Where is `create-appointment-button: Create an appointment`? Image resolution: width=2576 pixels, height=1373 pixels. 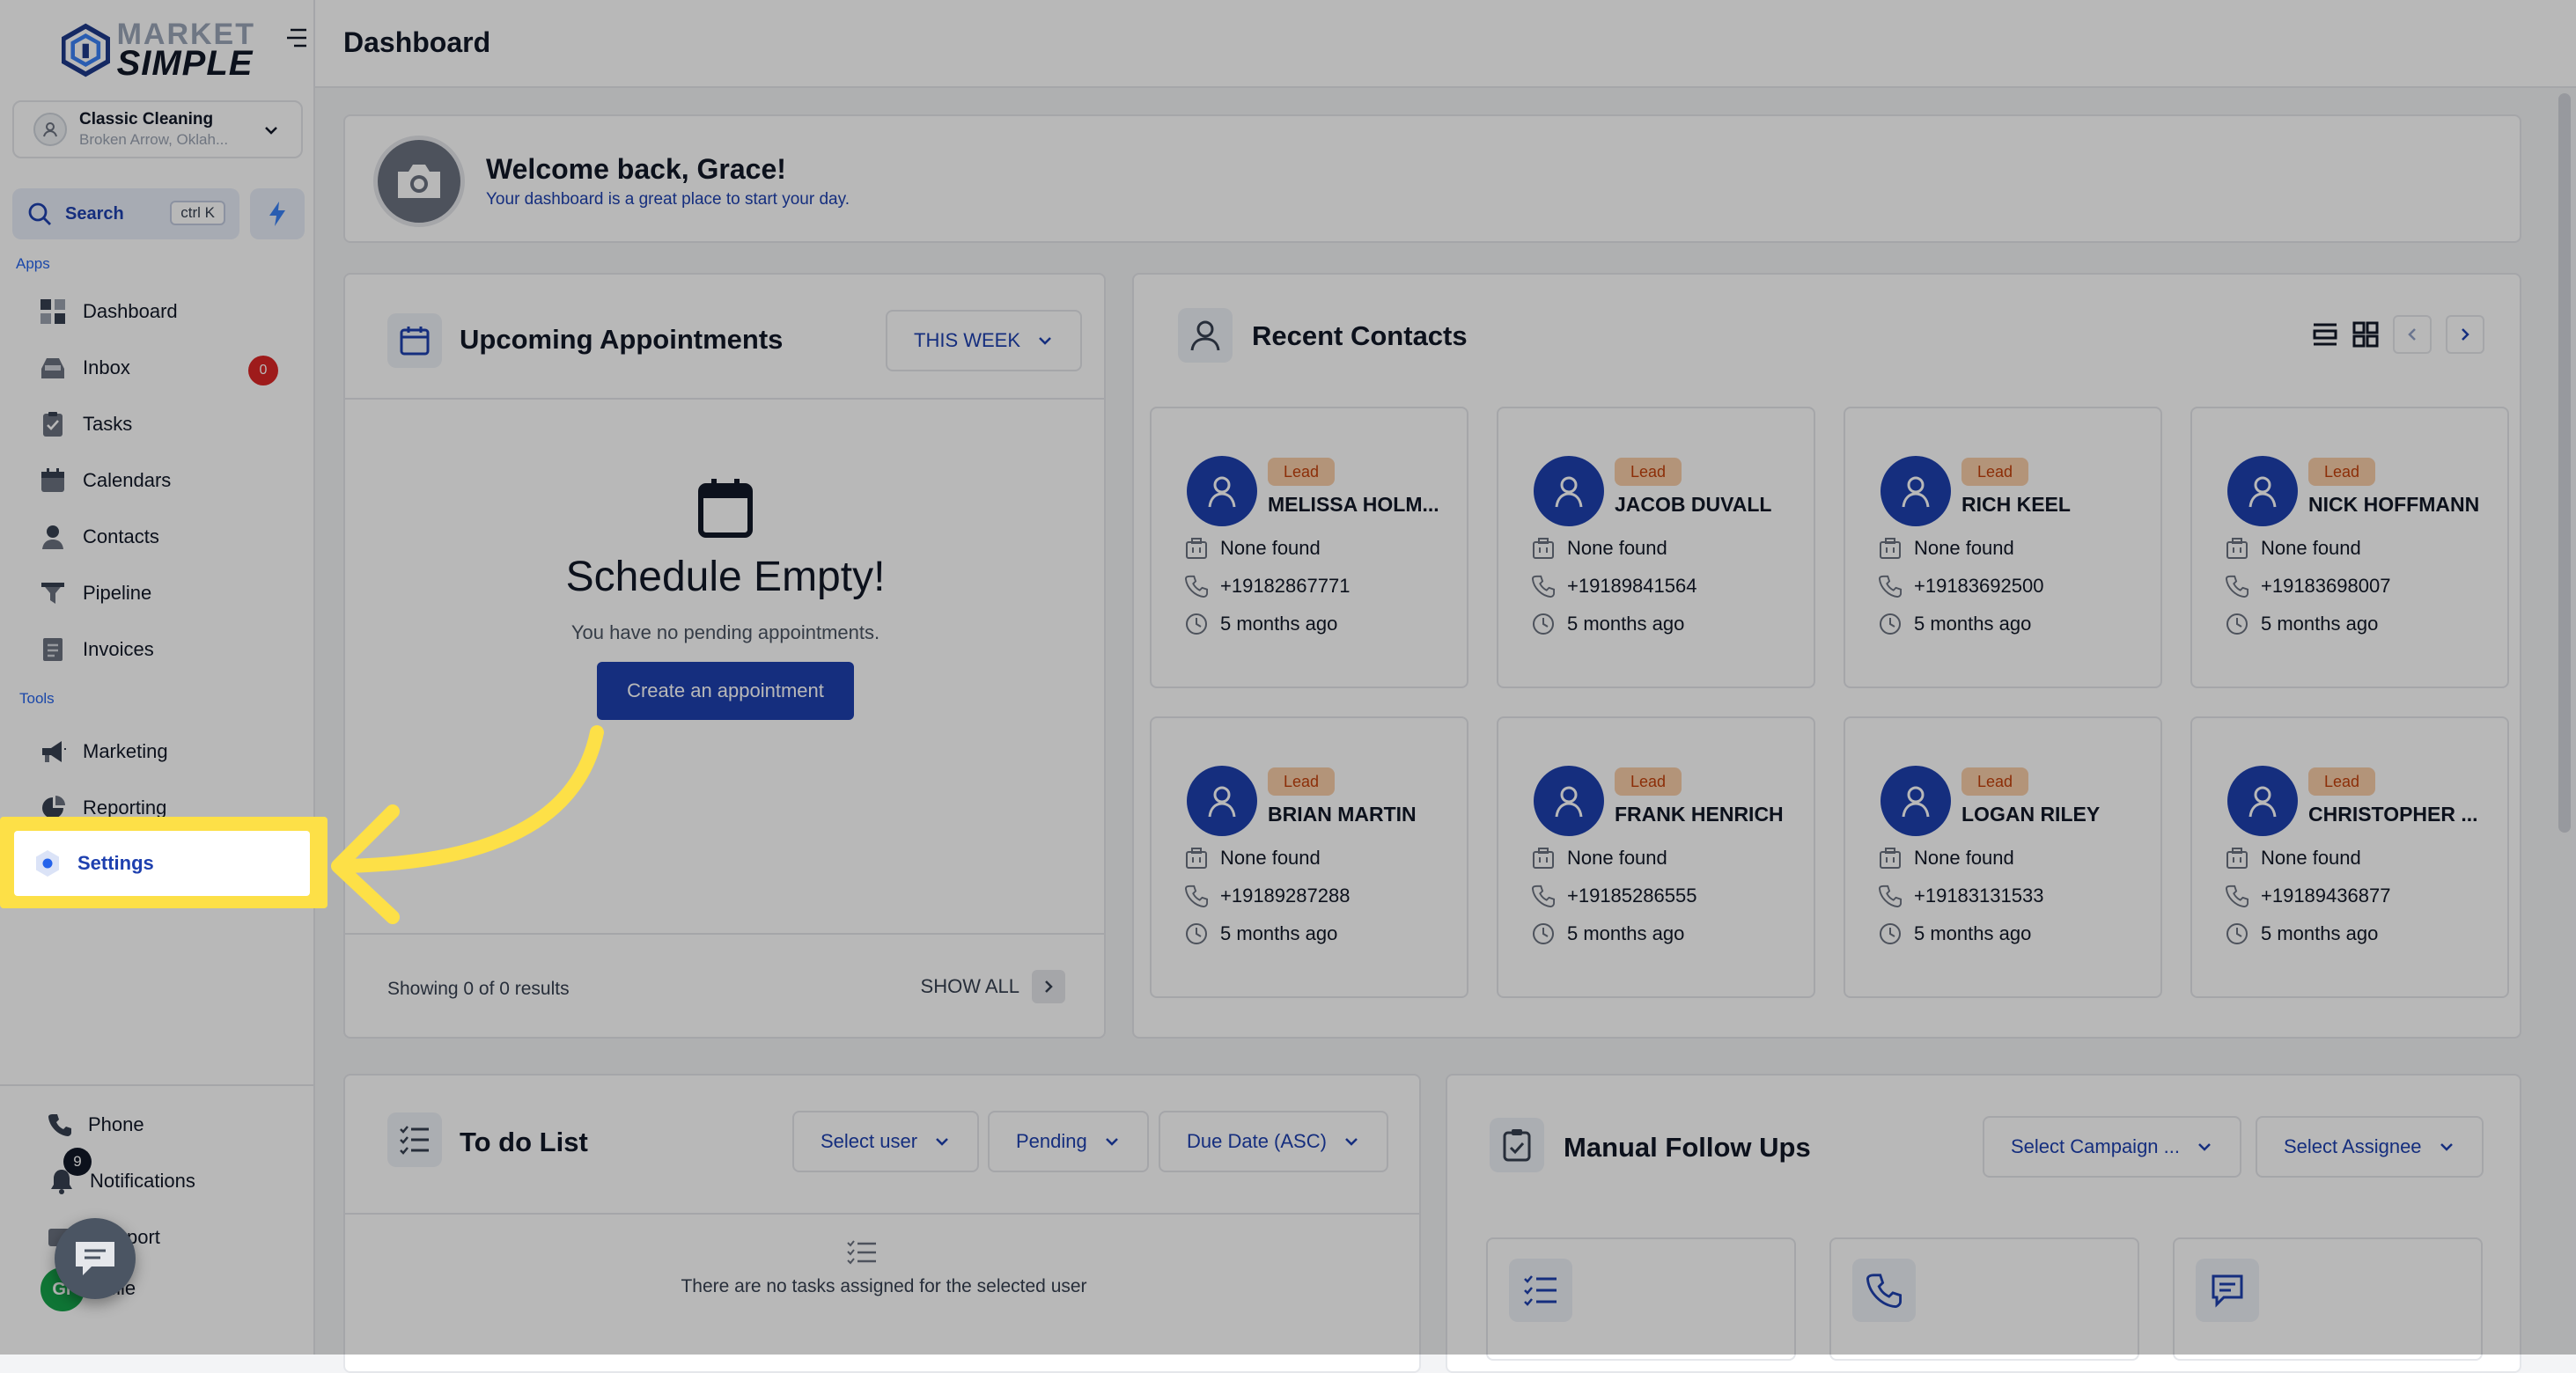
create-appointment-button: Create an appointment is located at coordinates (725, 691).